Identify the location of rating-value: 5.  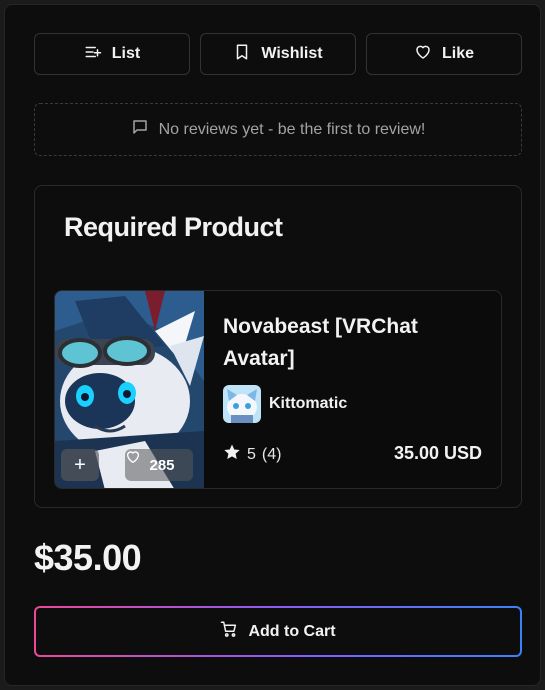
(251, 454).